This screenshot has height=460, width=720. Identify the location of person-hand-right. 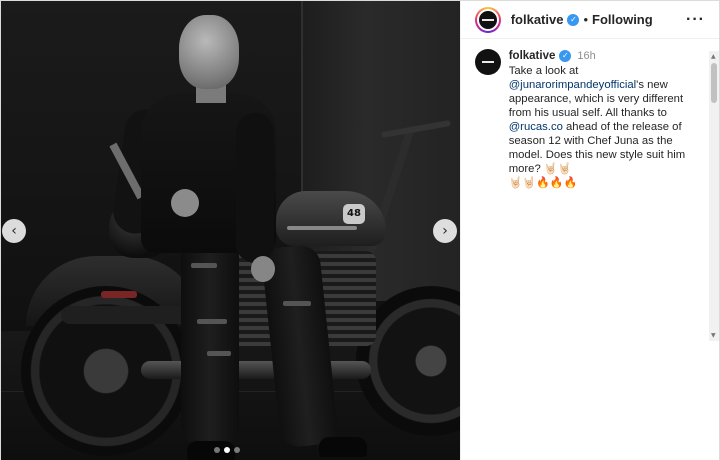
(263, 269).